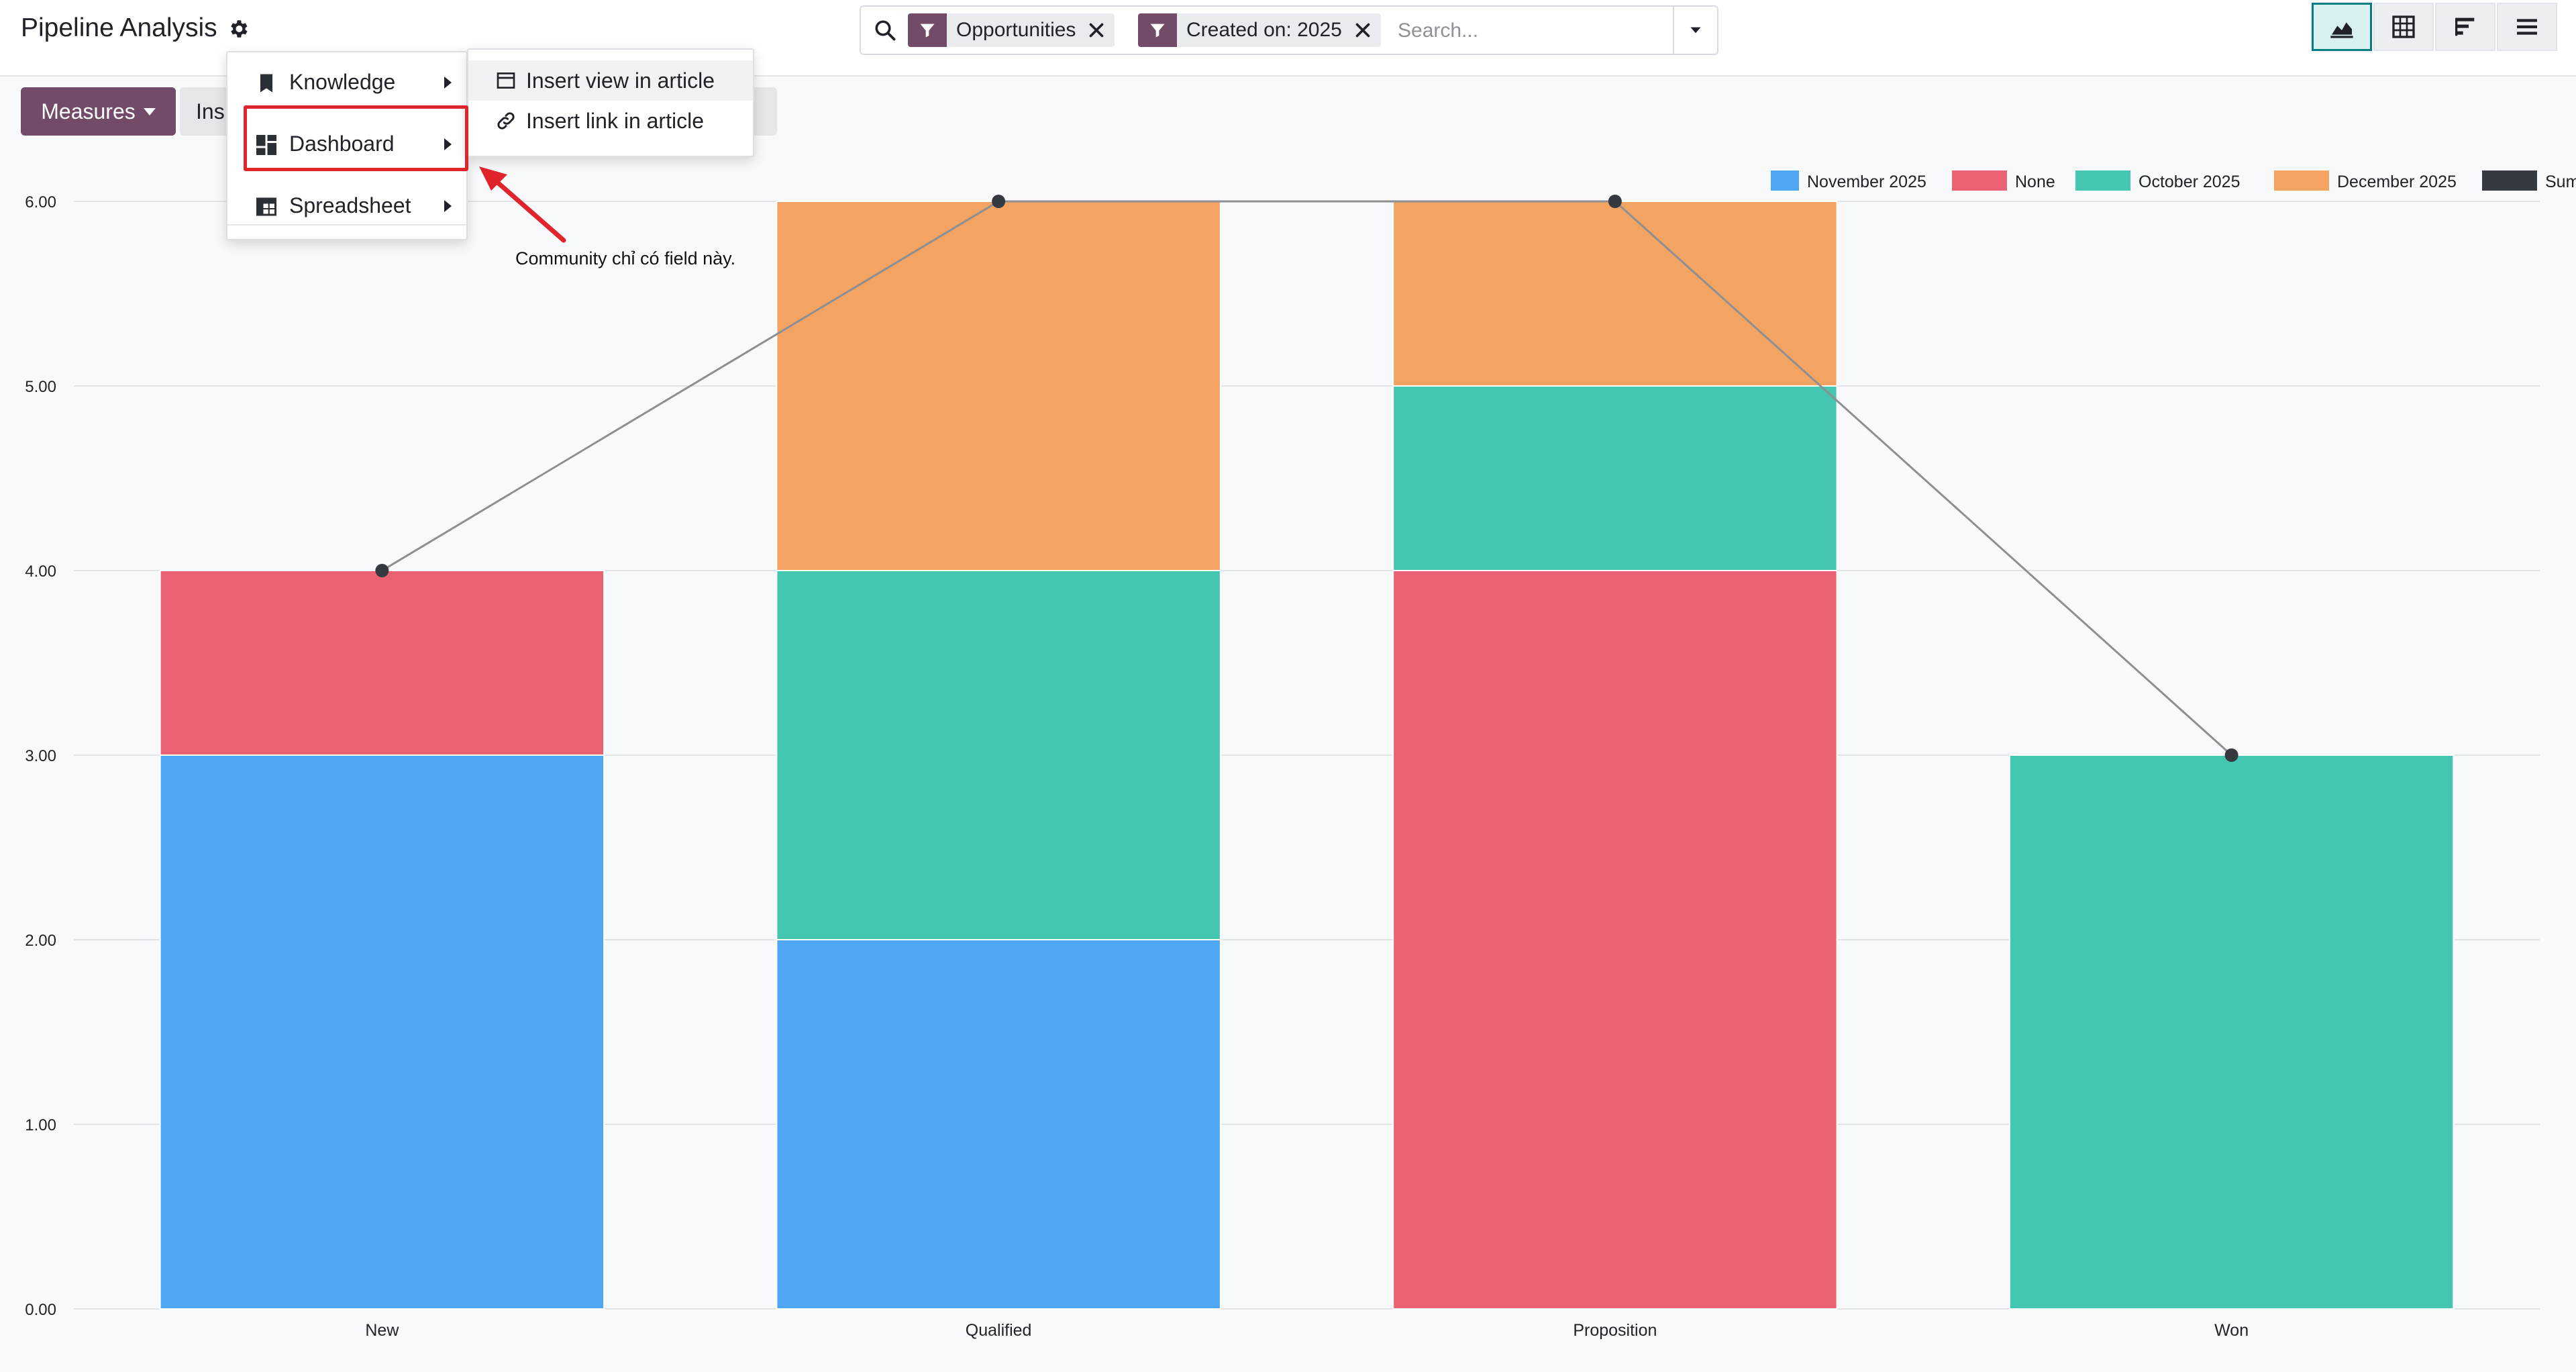 This screenshot has height=1372, width=2576. What do you see at coordinates (40, 1310) in the screenshot?
I see `y-tick-label: 0.00` at bounding box center [40, 1310].